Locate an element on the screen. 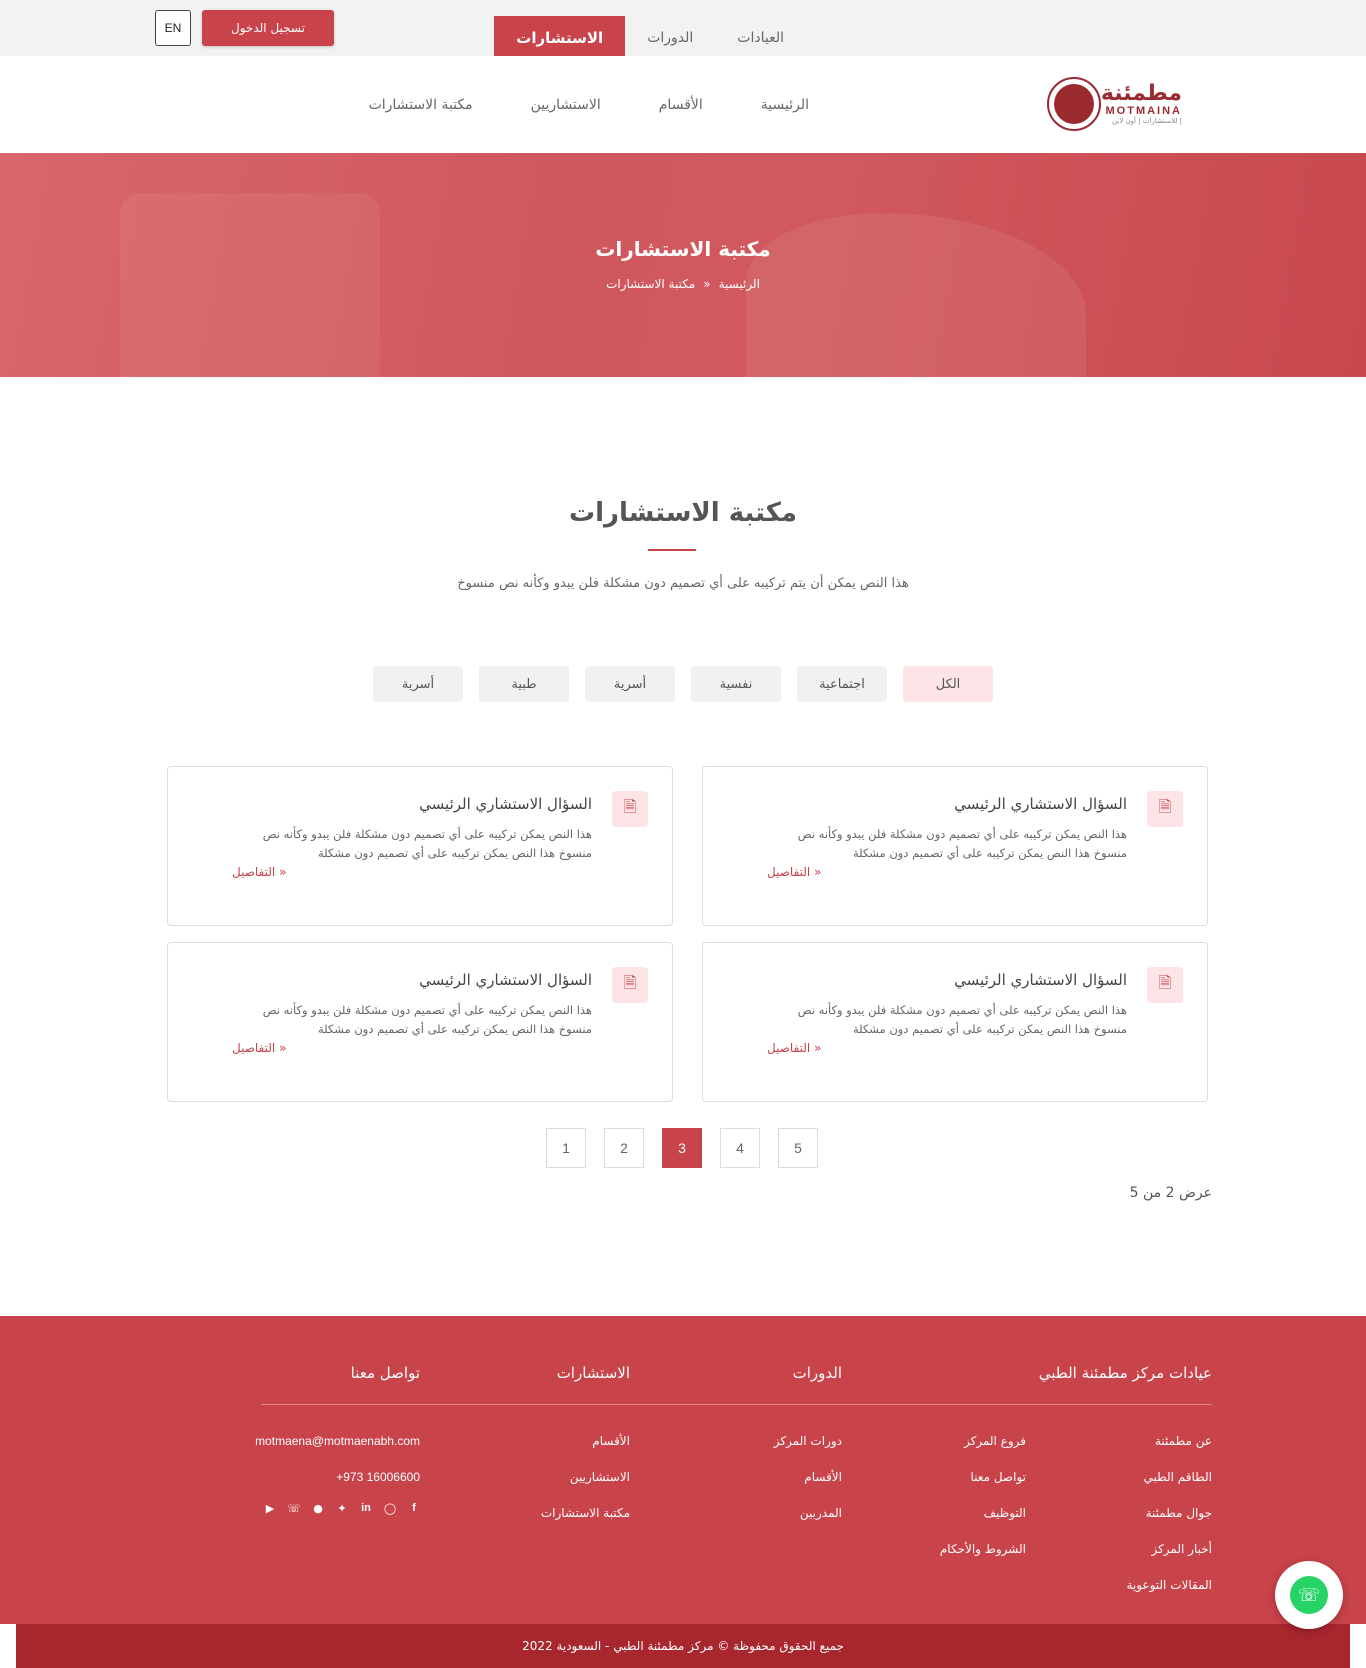 The image size is (1366, 1668). footer-link: الاستشاريين is located at coordinates (600, 1477).